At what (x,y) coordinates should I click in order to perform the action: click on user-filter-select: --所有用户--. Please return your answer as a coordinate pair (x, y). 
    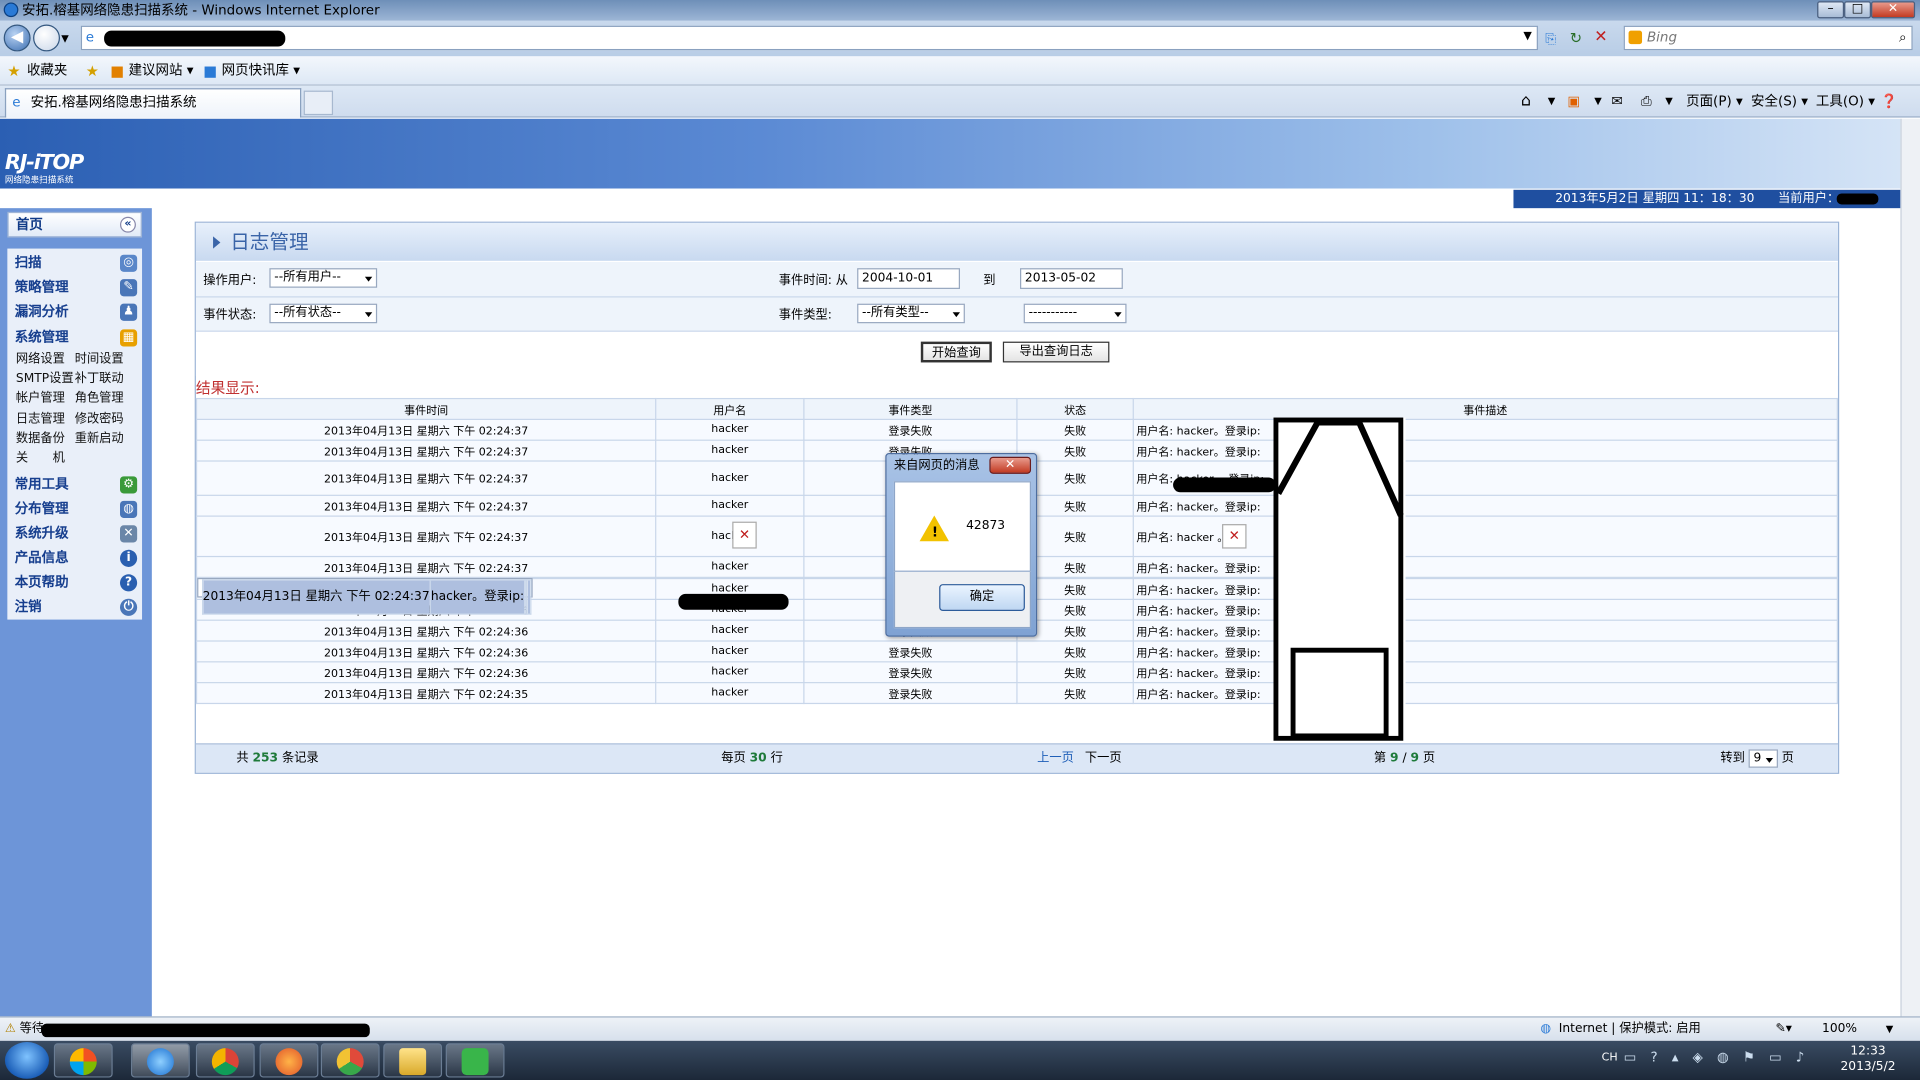
    Looking at the image, I should click on (323, 278).